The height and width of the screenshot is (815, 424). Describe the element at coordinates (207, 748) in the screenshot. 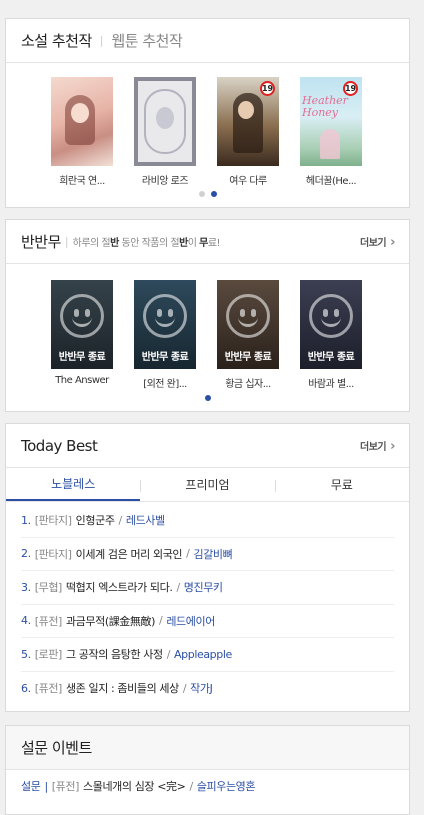

I see `survey-header: 설문 이벤트` at that location.